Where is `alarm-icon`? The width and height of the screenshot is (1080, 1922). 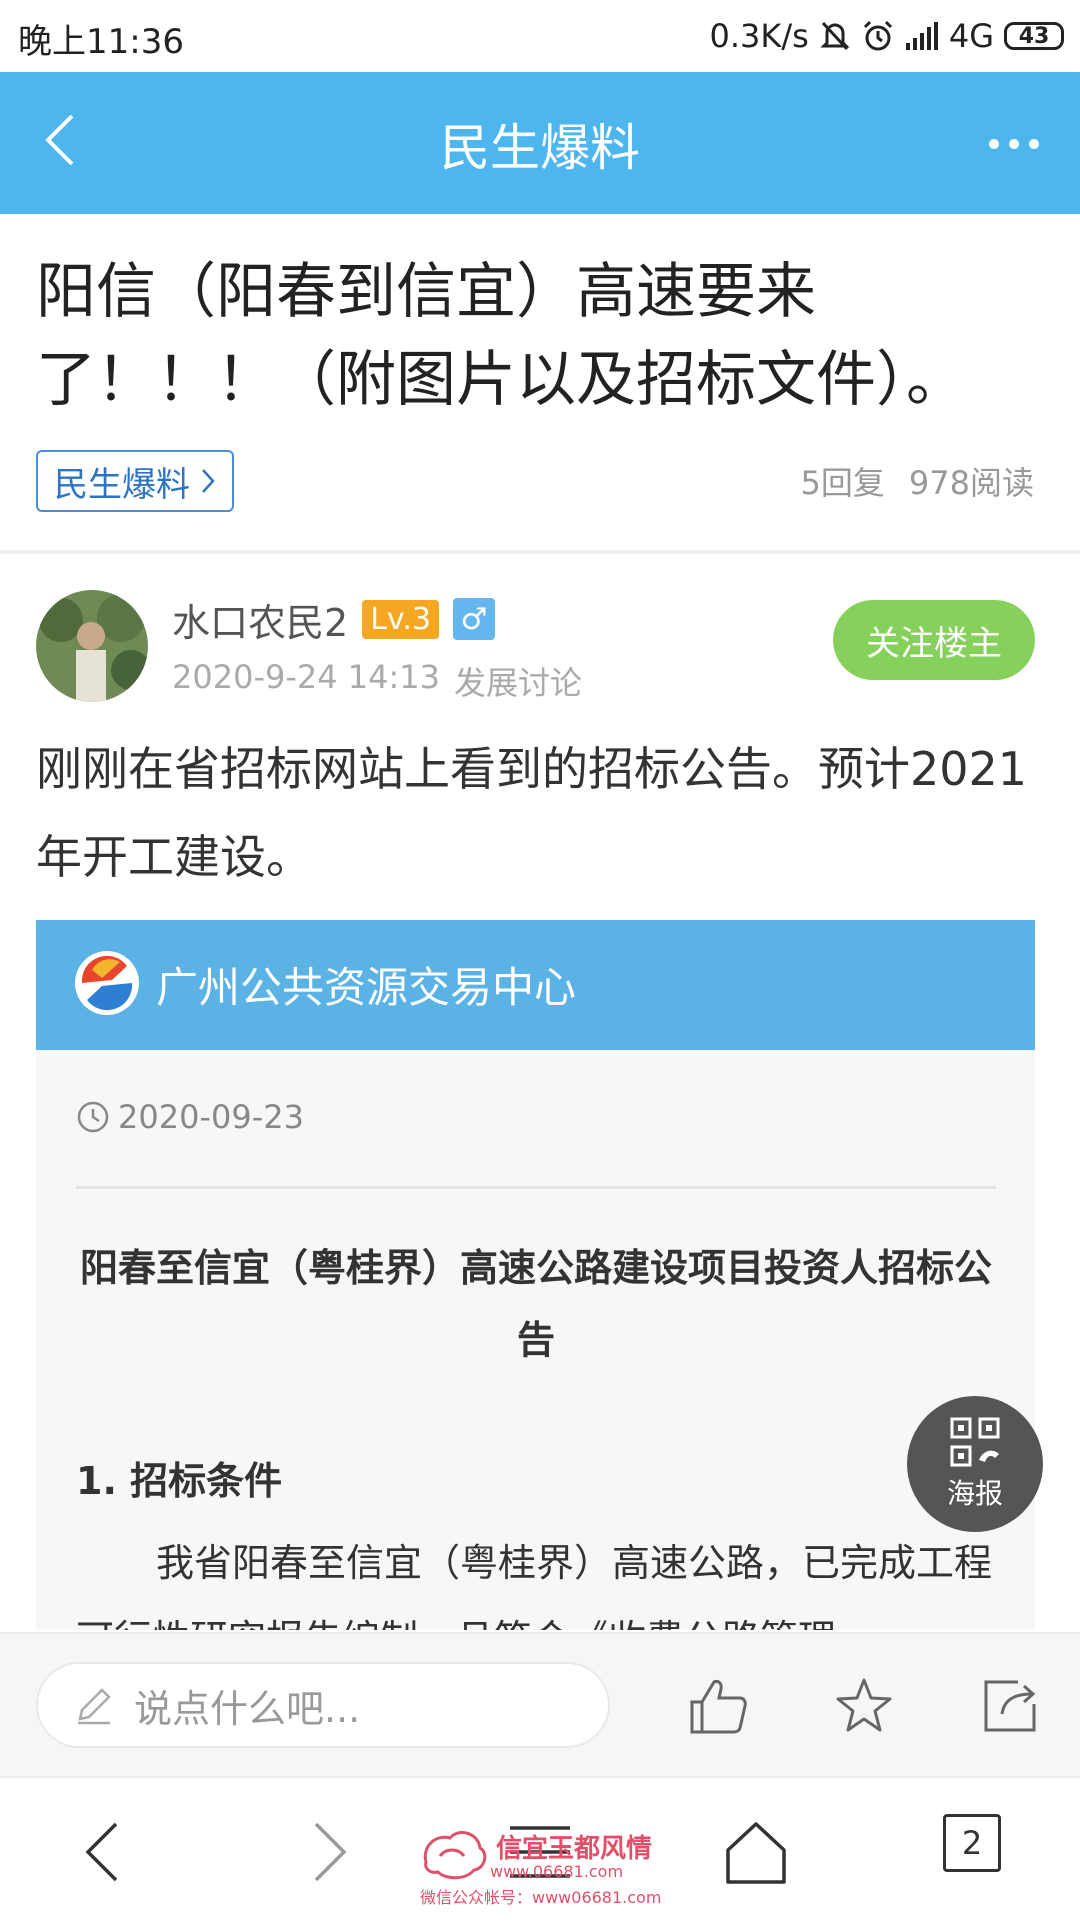 alarm-icon is located at coordinates (878, 36).